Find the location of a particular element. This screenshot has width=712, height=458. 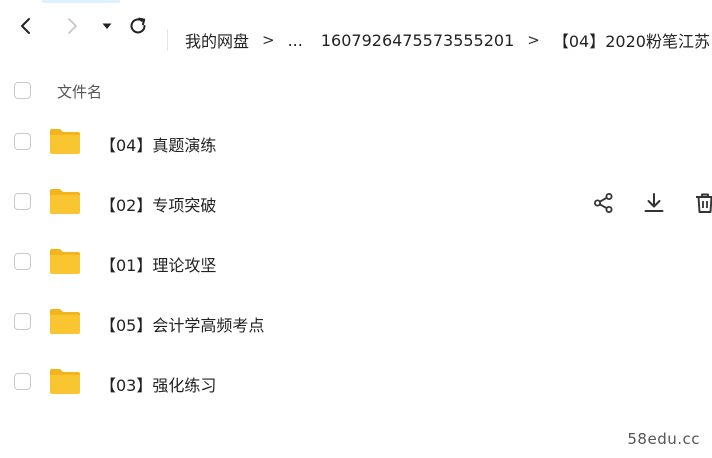

refresh-icon is located at coordinates (138, 25).